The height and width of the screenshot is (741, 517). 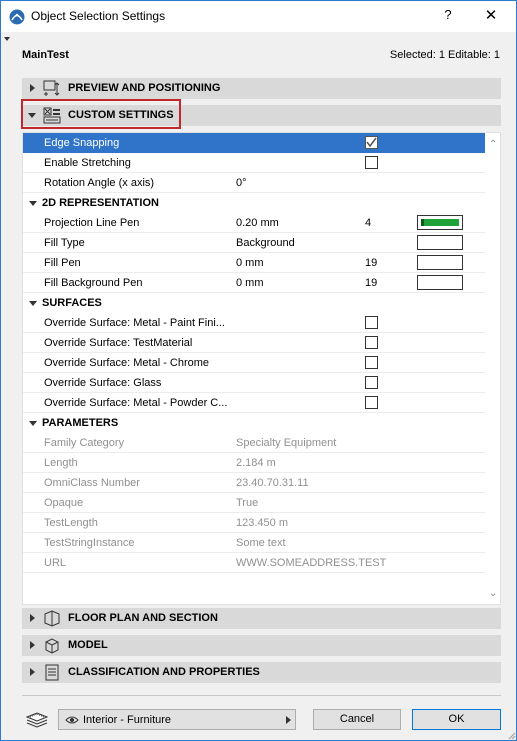 I want to click on row-fill-type: Fill Type Background, so click(x=254, y=243).